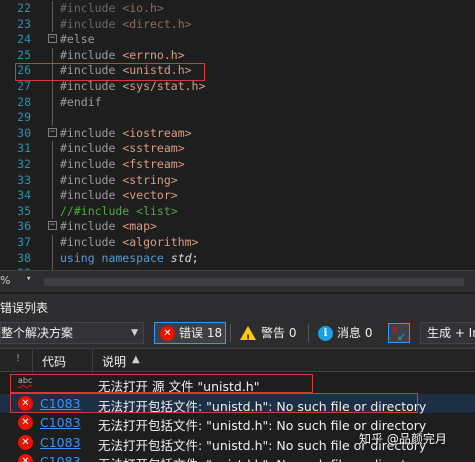 Image resolution: width=475 pixels, height=462 pixels. Describe the element at coordinates (157, 70) in the screenshot. I see `code-token: <unistd.h>` at that location.